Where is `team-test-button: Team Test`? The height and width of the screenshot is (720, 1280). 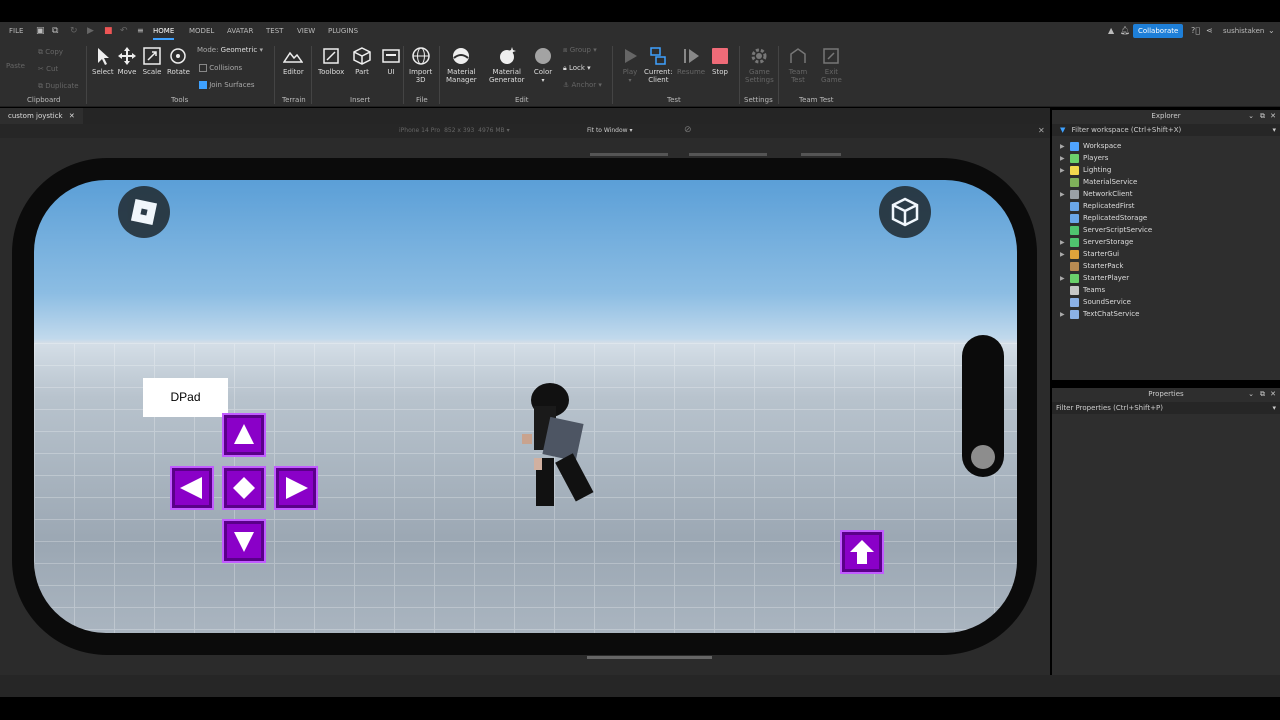 team-test-button: Team Test is located at coordinates (798, 65).